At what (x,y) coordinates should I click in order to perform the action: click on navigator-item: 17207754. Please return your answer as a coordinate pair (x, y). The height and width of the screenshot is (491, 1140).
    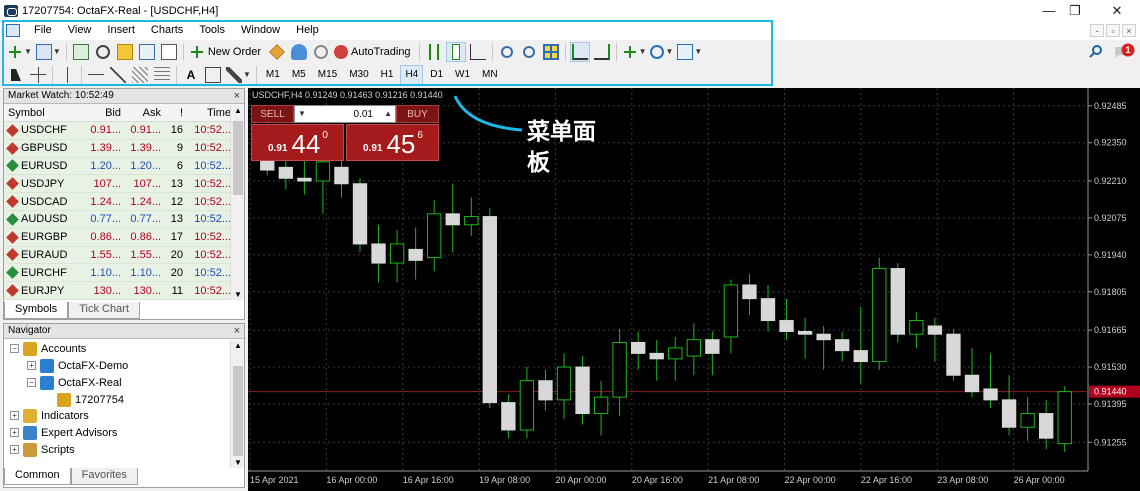
    Looking at the image, I should click on (84, 399).